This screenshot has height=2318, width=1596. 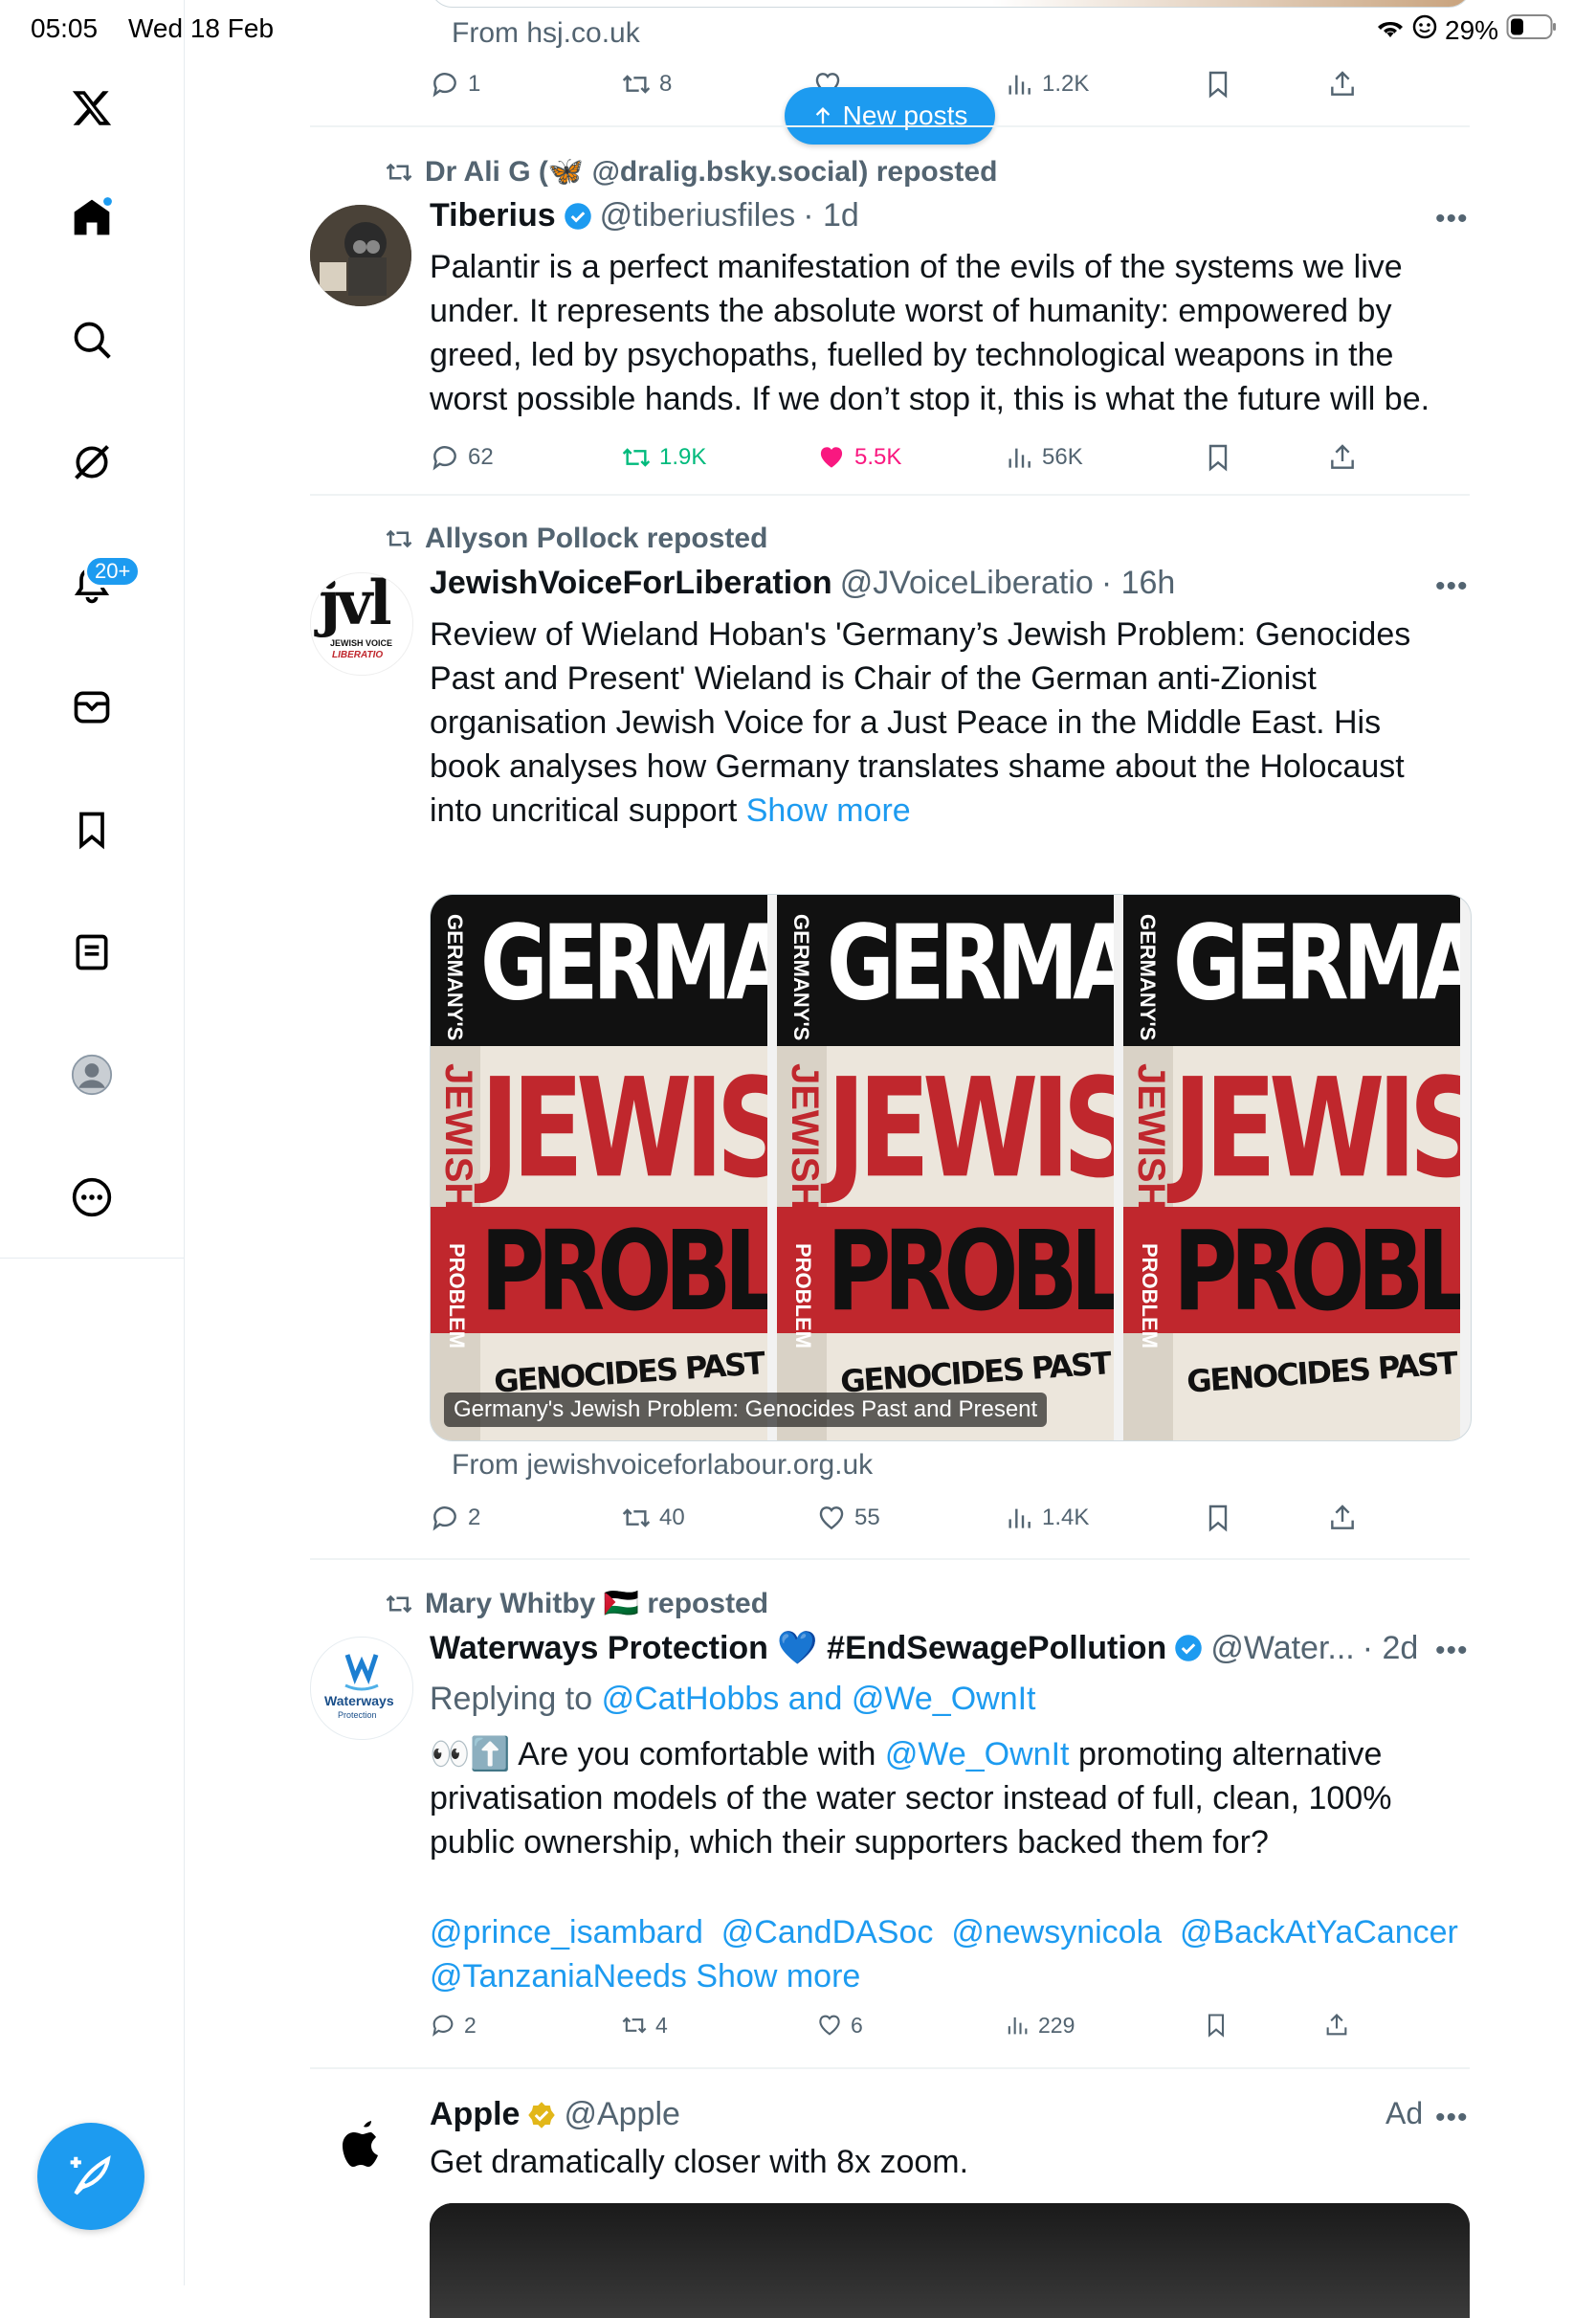 I want to click on views-button: 1.4K, so click(x=1047, y=1518).